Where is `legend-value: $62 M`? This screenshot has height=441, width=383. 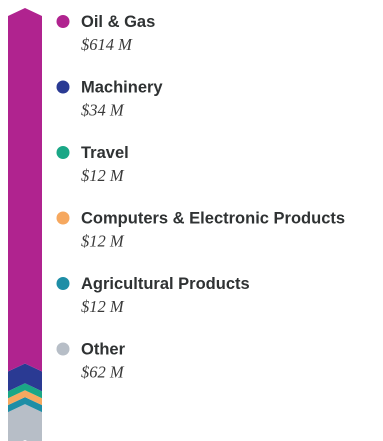
legend-value: $62 M is located at coordinates (103, 372).